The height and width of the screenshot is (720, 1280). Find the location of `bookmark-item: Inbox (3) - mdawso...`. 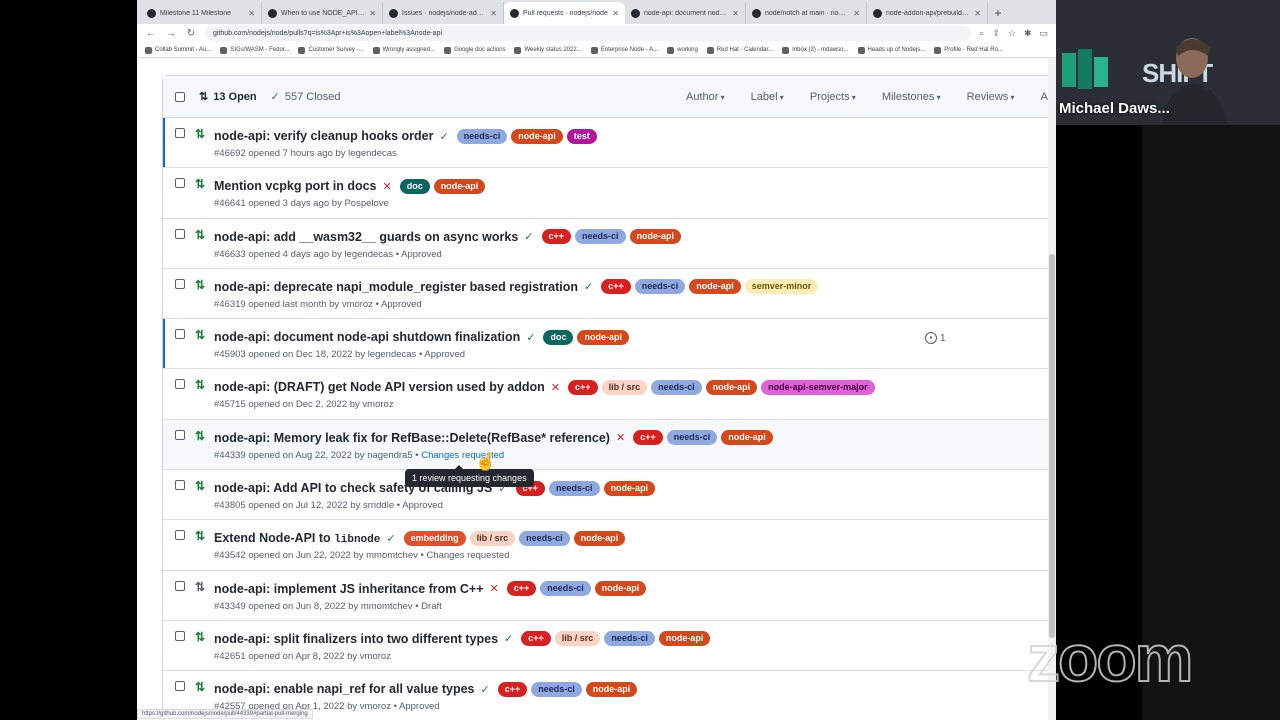

bookmark-item: Inbox (3) - mdawso... is located at coordinates (815, 50).